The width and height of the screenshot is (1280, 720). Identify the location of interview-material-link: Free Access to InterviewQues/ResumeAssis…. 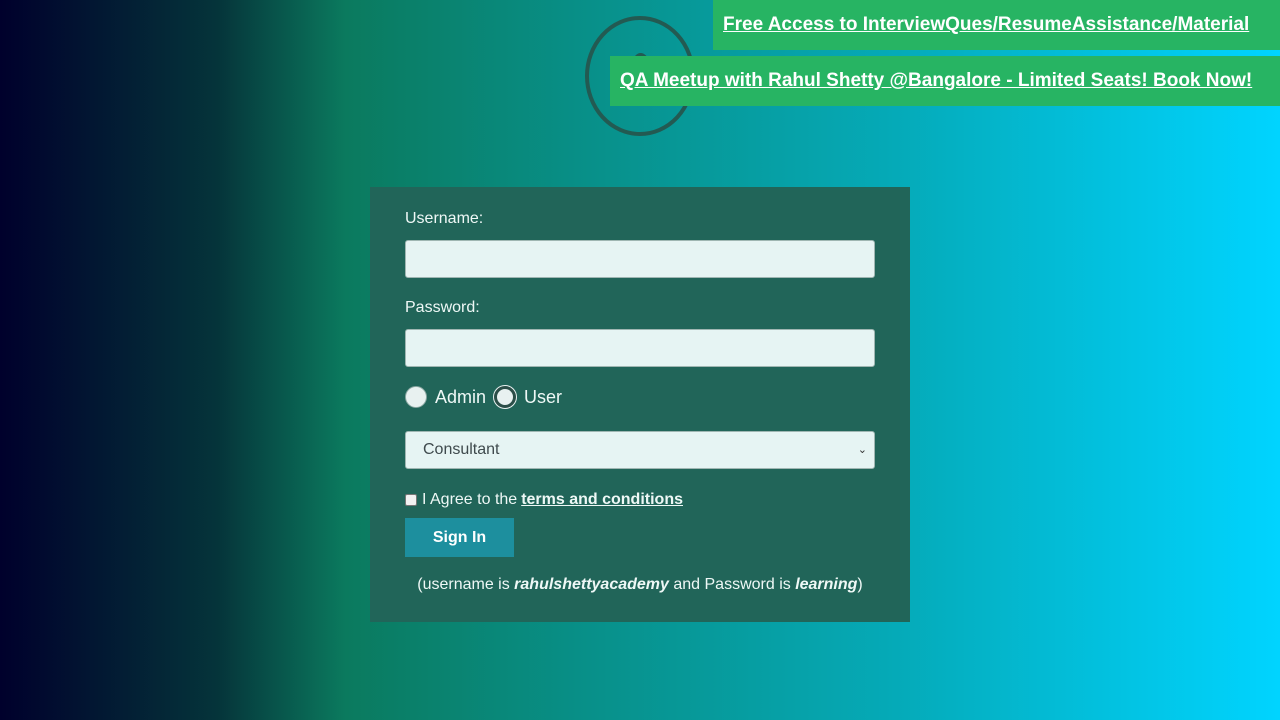
(986, 24).